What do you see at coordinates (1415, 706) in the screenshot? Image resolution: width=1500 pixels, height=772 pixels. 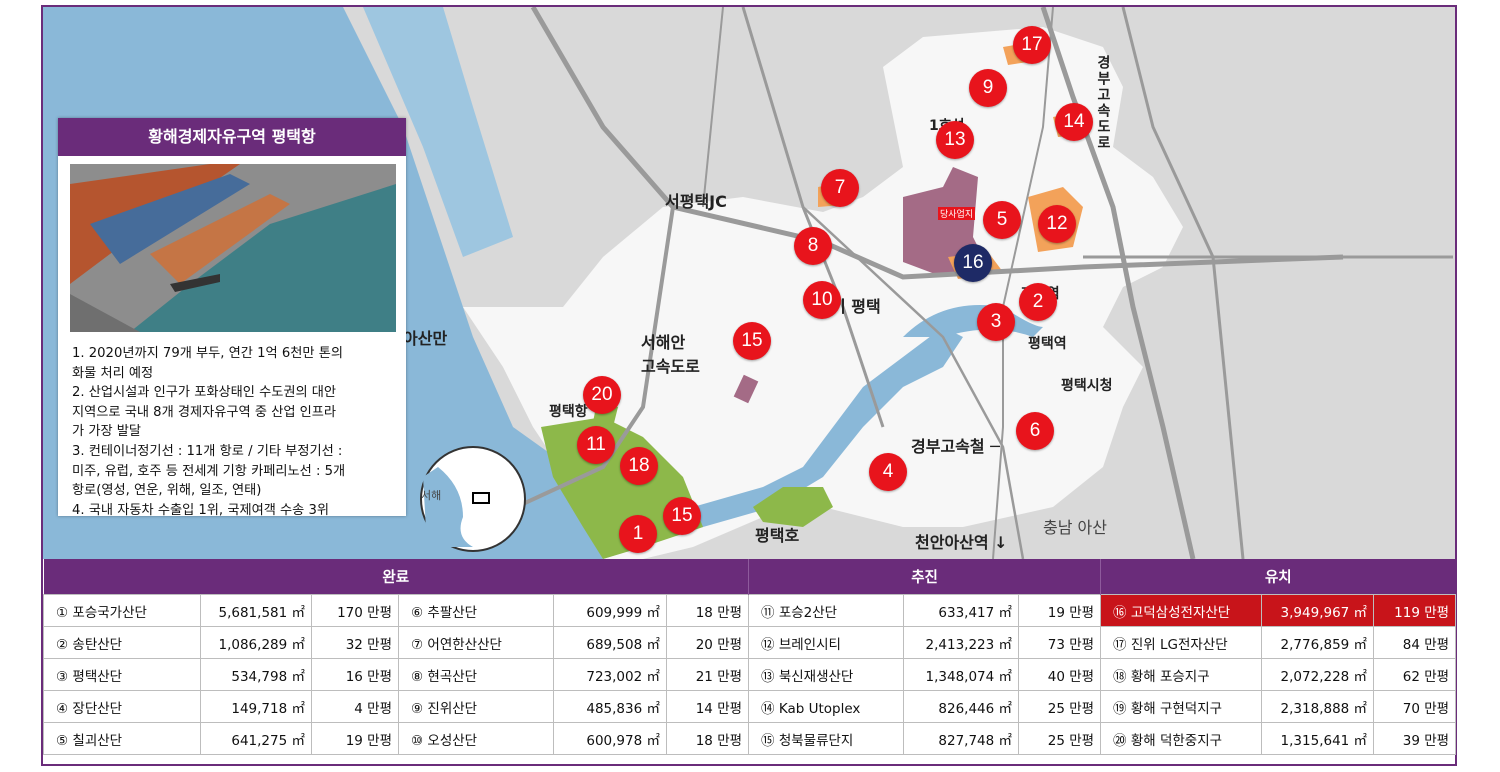 I see `pyeong-cell: 70 만평` at bounding box center [1415, 706].